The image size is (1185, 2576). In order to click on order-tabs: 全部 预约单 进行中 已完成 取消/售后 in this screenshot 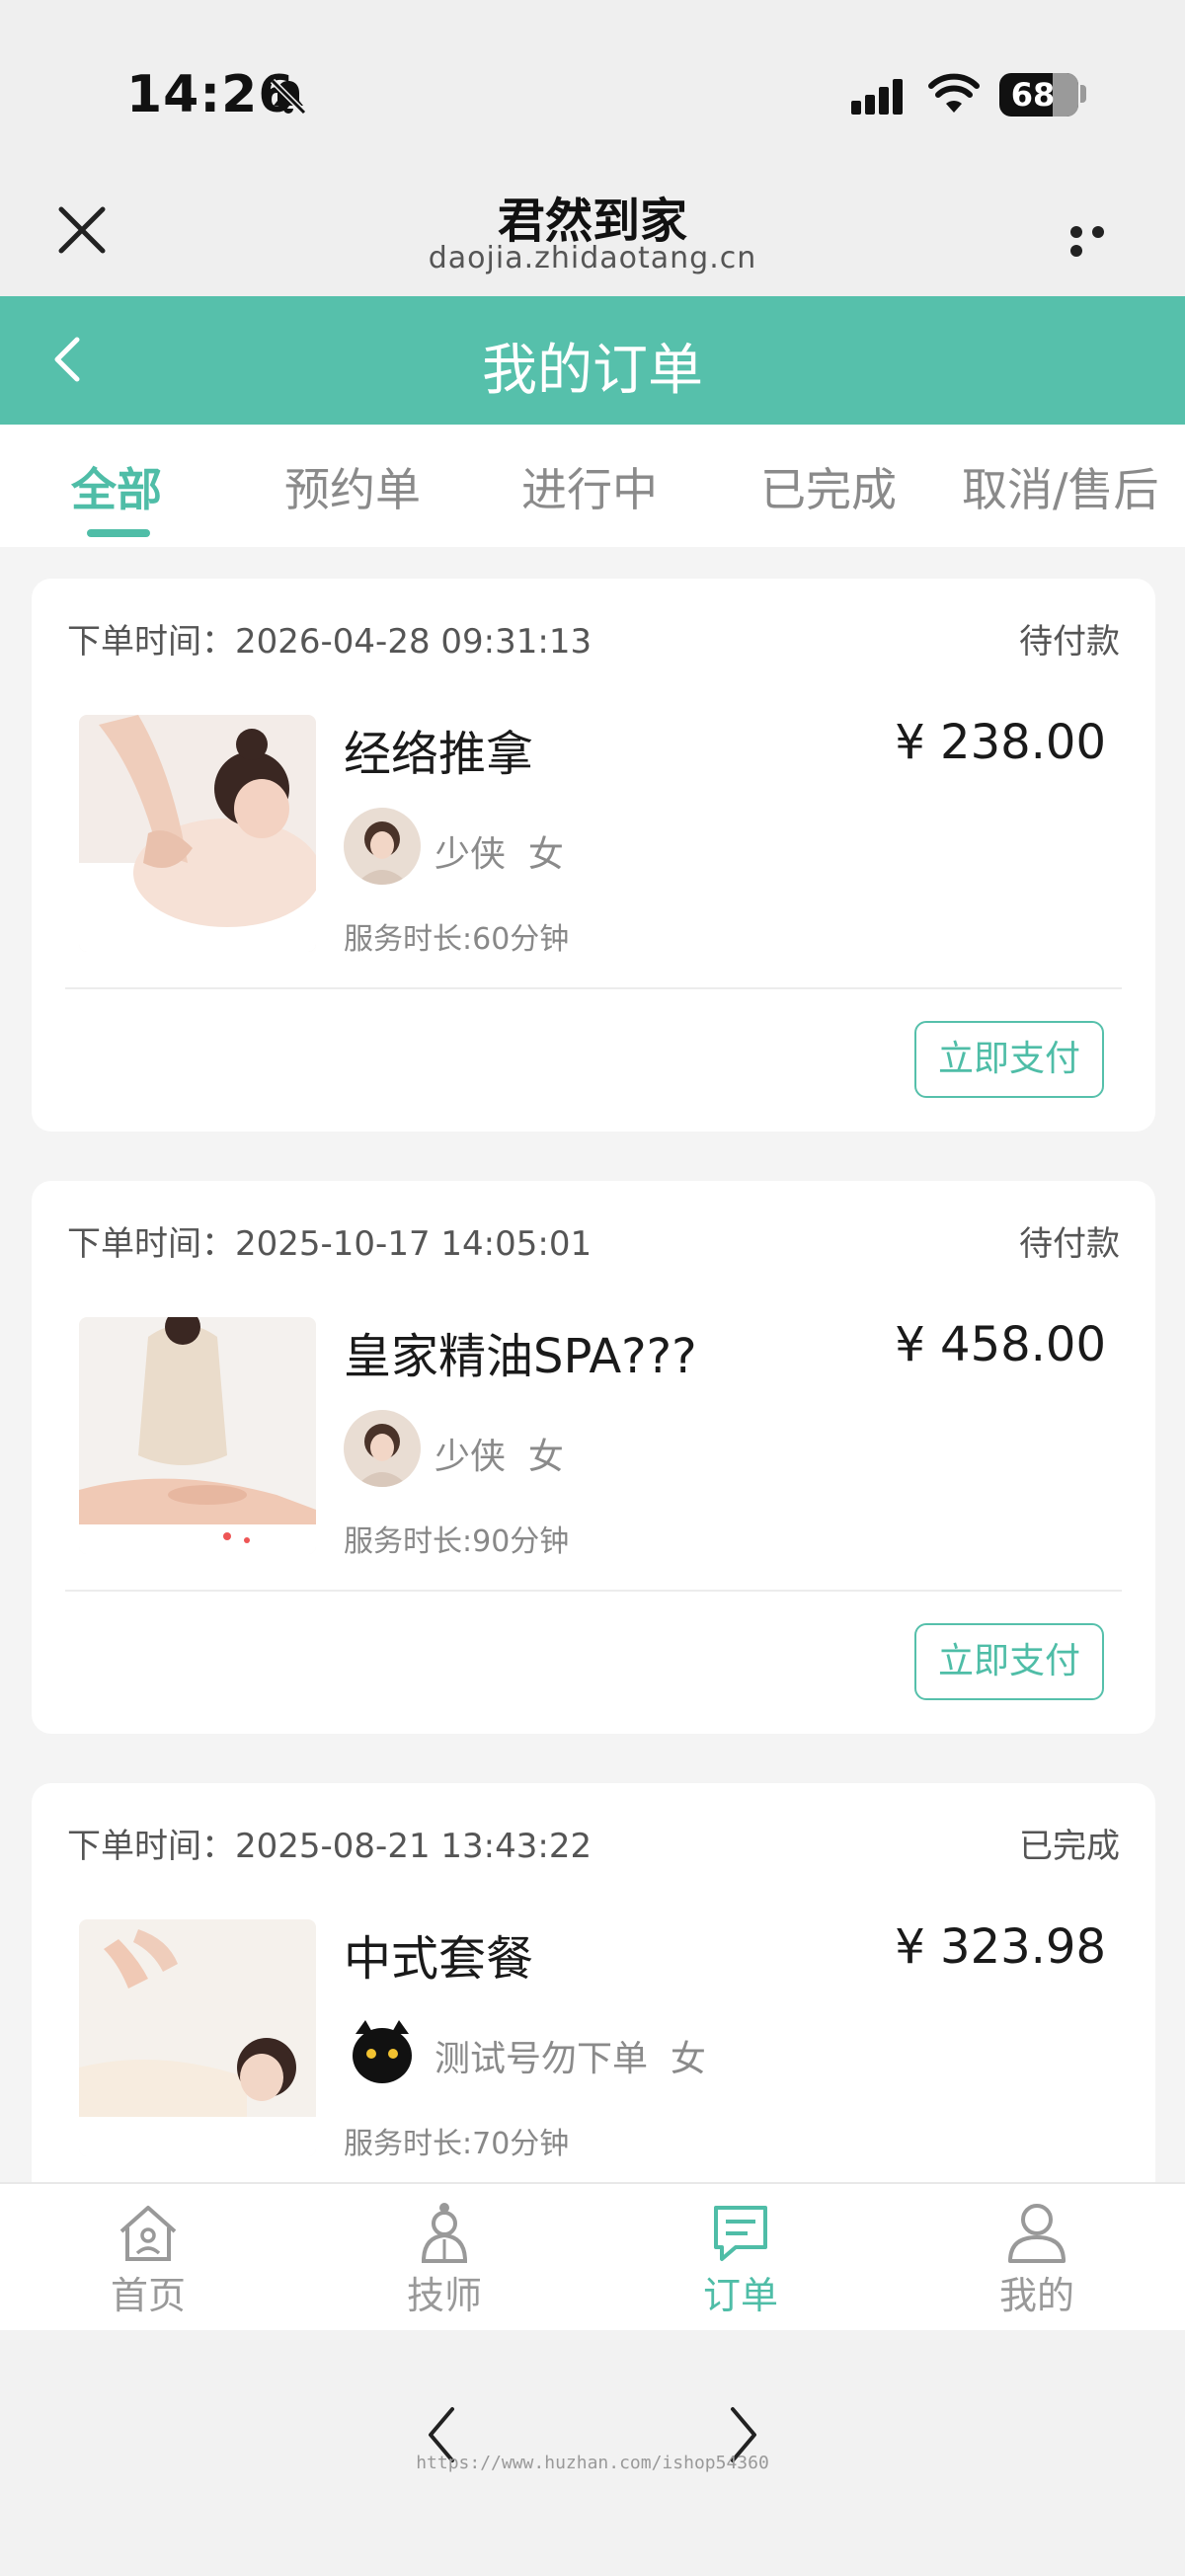, I will do `click(592, 486)`.